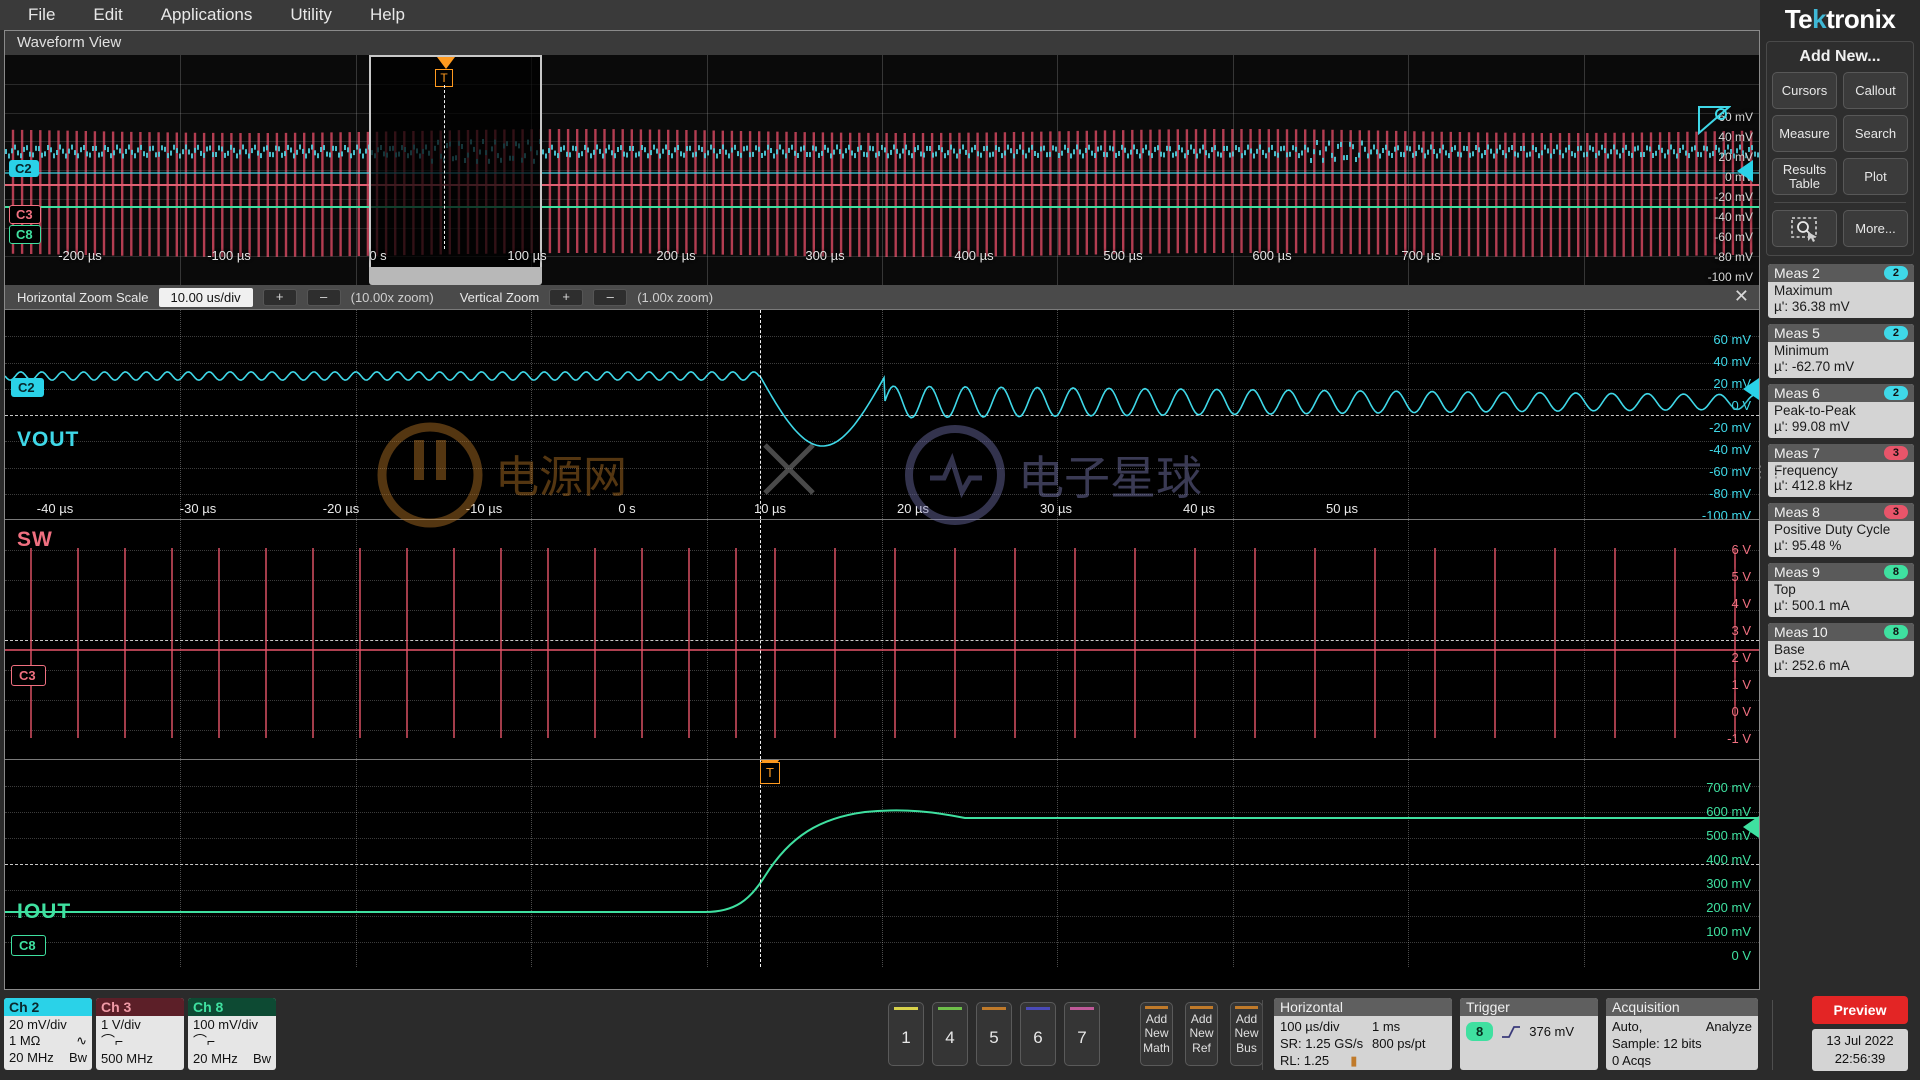  What do you see at coordinates (770, 508) in the screenshot?
I see `time-axis-label: 10 µs` at bounding box center [770, 508].